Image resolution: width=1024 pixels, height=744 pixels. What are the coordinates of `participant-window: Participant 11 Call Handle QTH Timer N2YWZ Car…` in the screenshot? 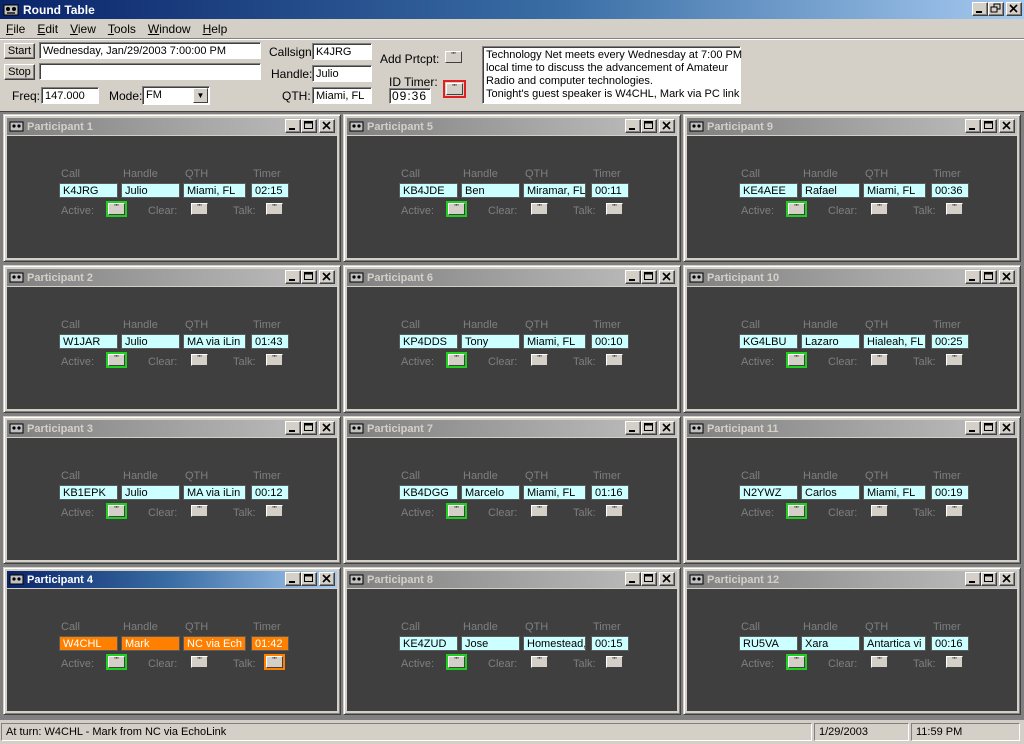 It's located at (852, 490).